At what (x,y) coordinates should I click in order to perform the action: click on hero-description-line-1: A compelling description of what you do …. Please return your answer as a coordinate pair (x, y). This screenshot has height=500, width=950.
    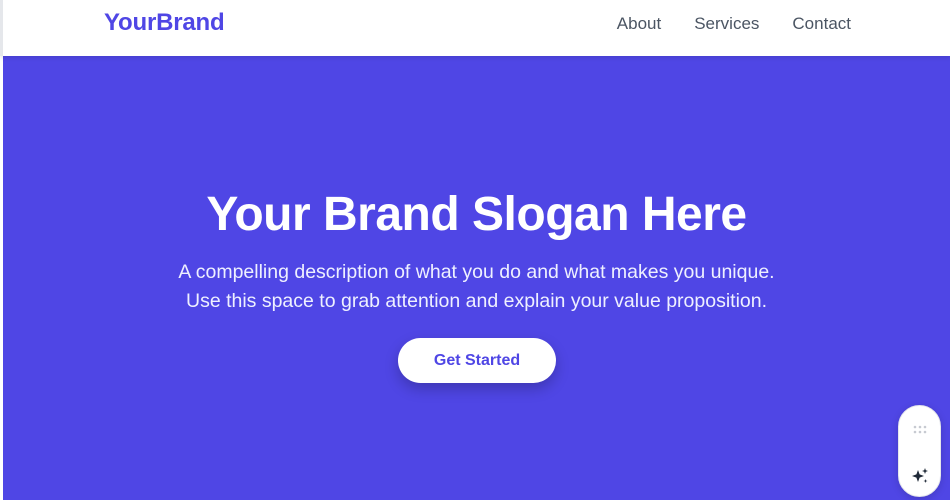
    Looking at the image, I should click on (476, 272).